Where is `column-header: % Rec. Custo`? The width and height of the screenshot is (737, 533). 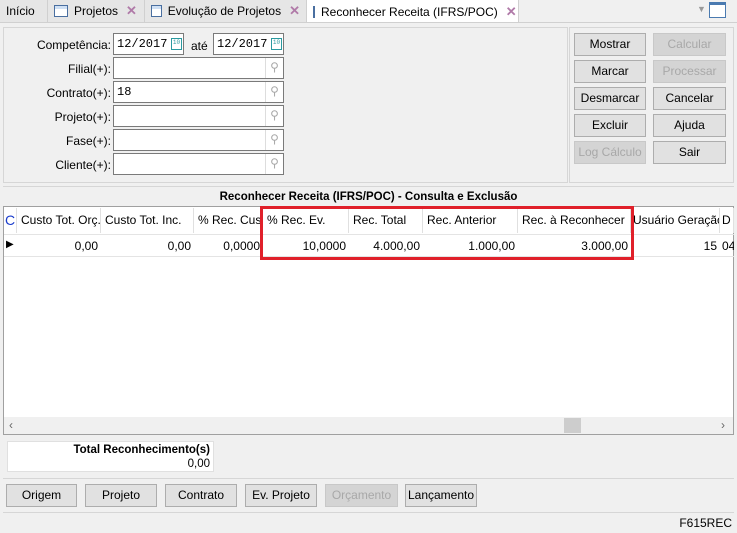
column-header: % Rec. Custo is located at coordinates (228, 220).